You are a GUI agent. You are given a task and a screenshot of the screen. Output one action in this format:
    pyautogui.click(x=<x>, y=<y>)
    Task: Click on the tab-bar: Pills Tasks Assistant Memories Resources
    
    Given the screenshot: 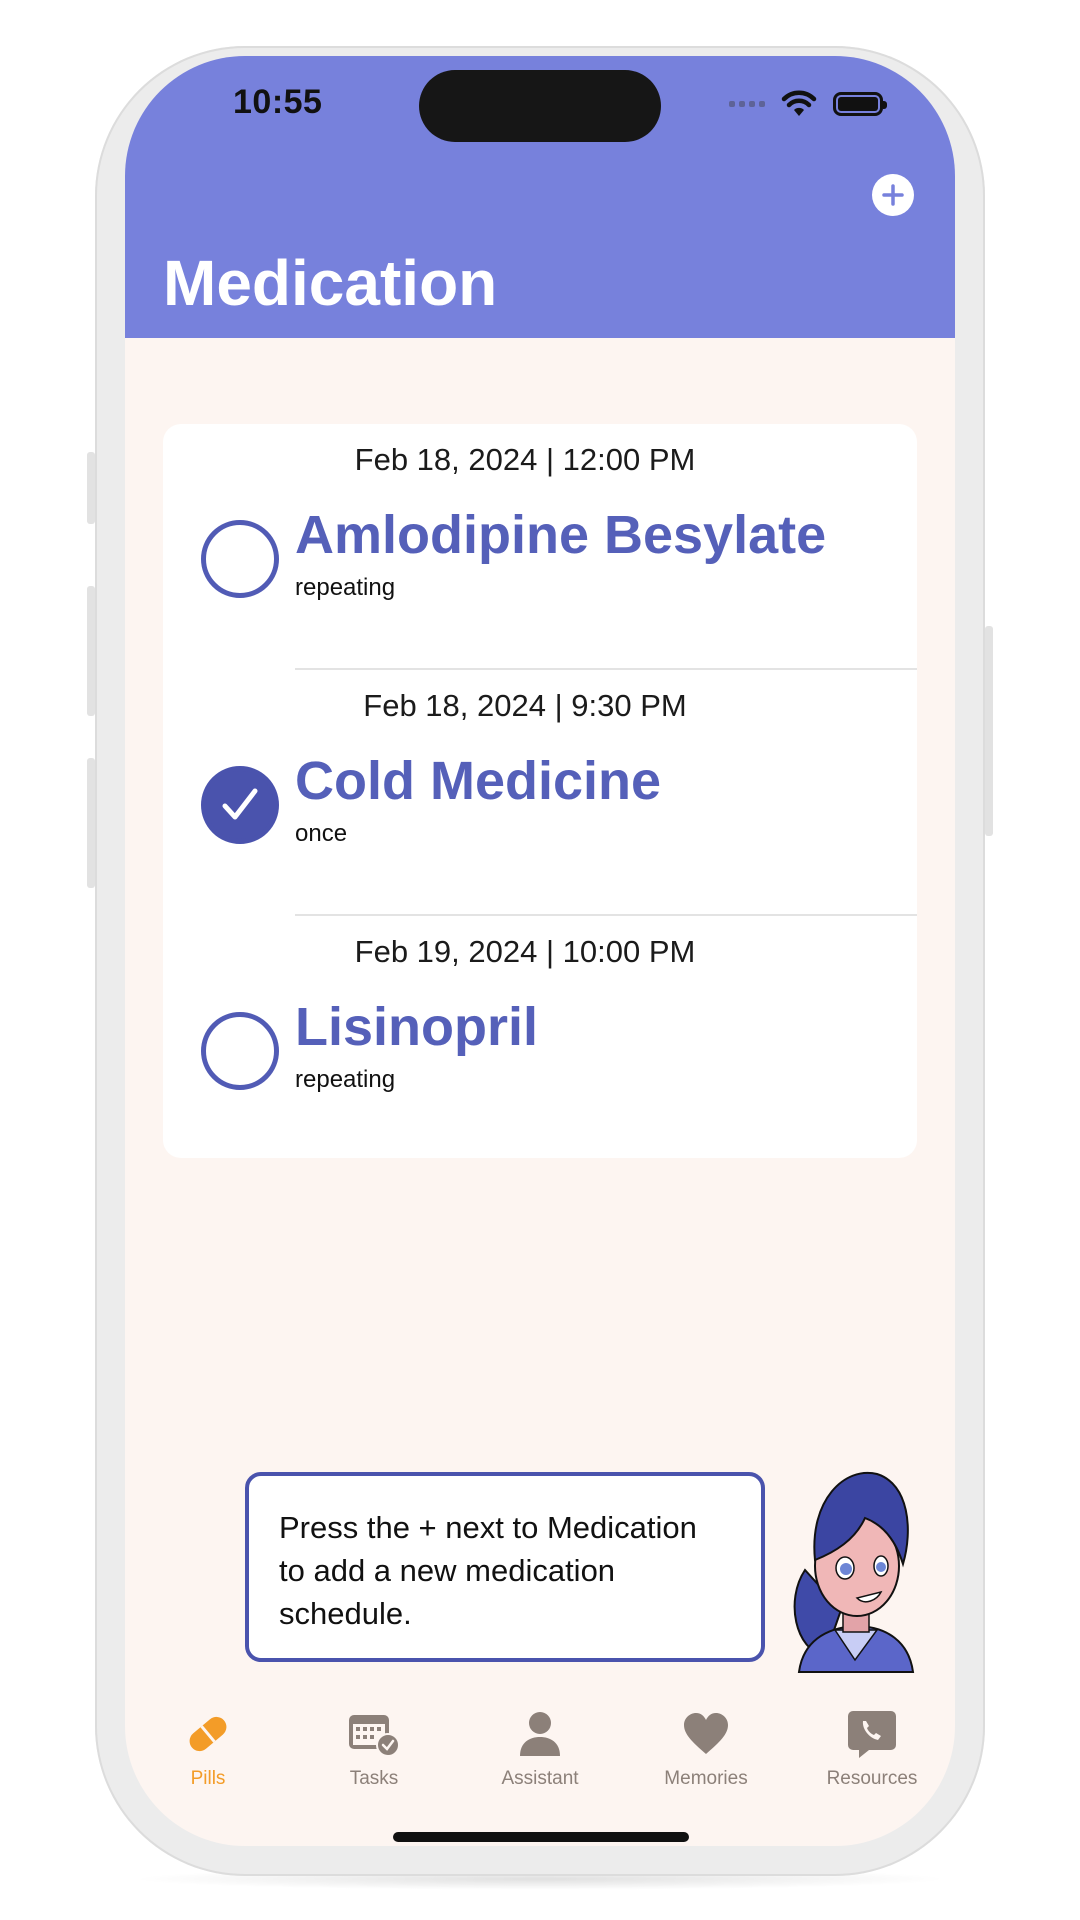 What is the action you would take?
    pyautogui.click(x=540, y=1761)
    